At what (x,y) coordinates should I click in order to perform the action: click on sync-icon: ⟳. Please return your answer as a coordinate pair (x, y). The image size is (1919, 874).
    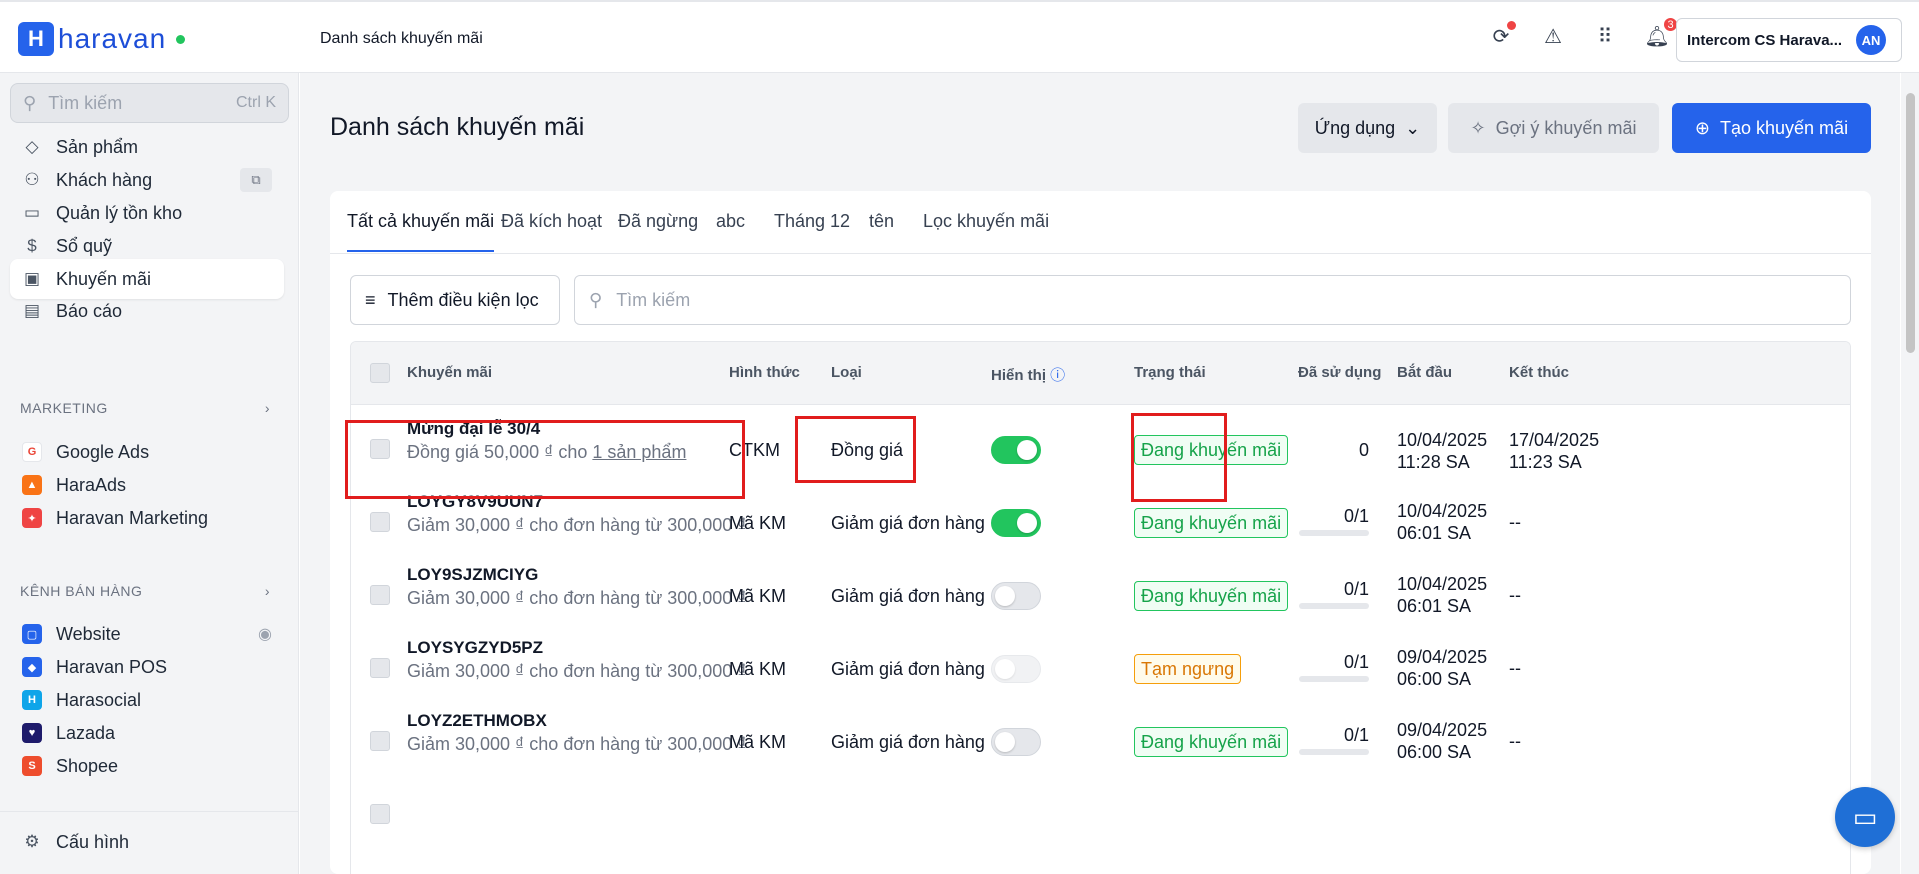
    Looking at the image, I should click on (1502, 34).